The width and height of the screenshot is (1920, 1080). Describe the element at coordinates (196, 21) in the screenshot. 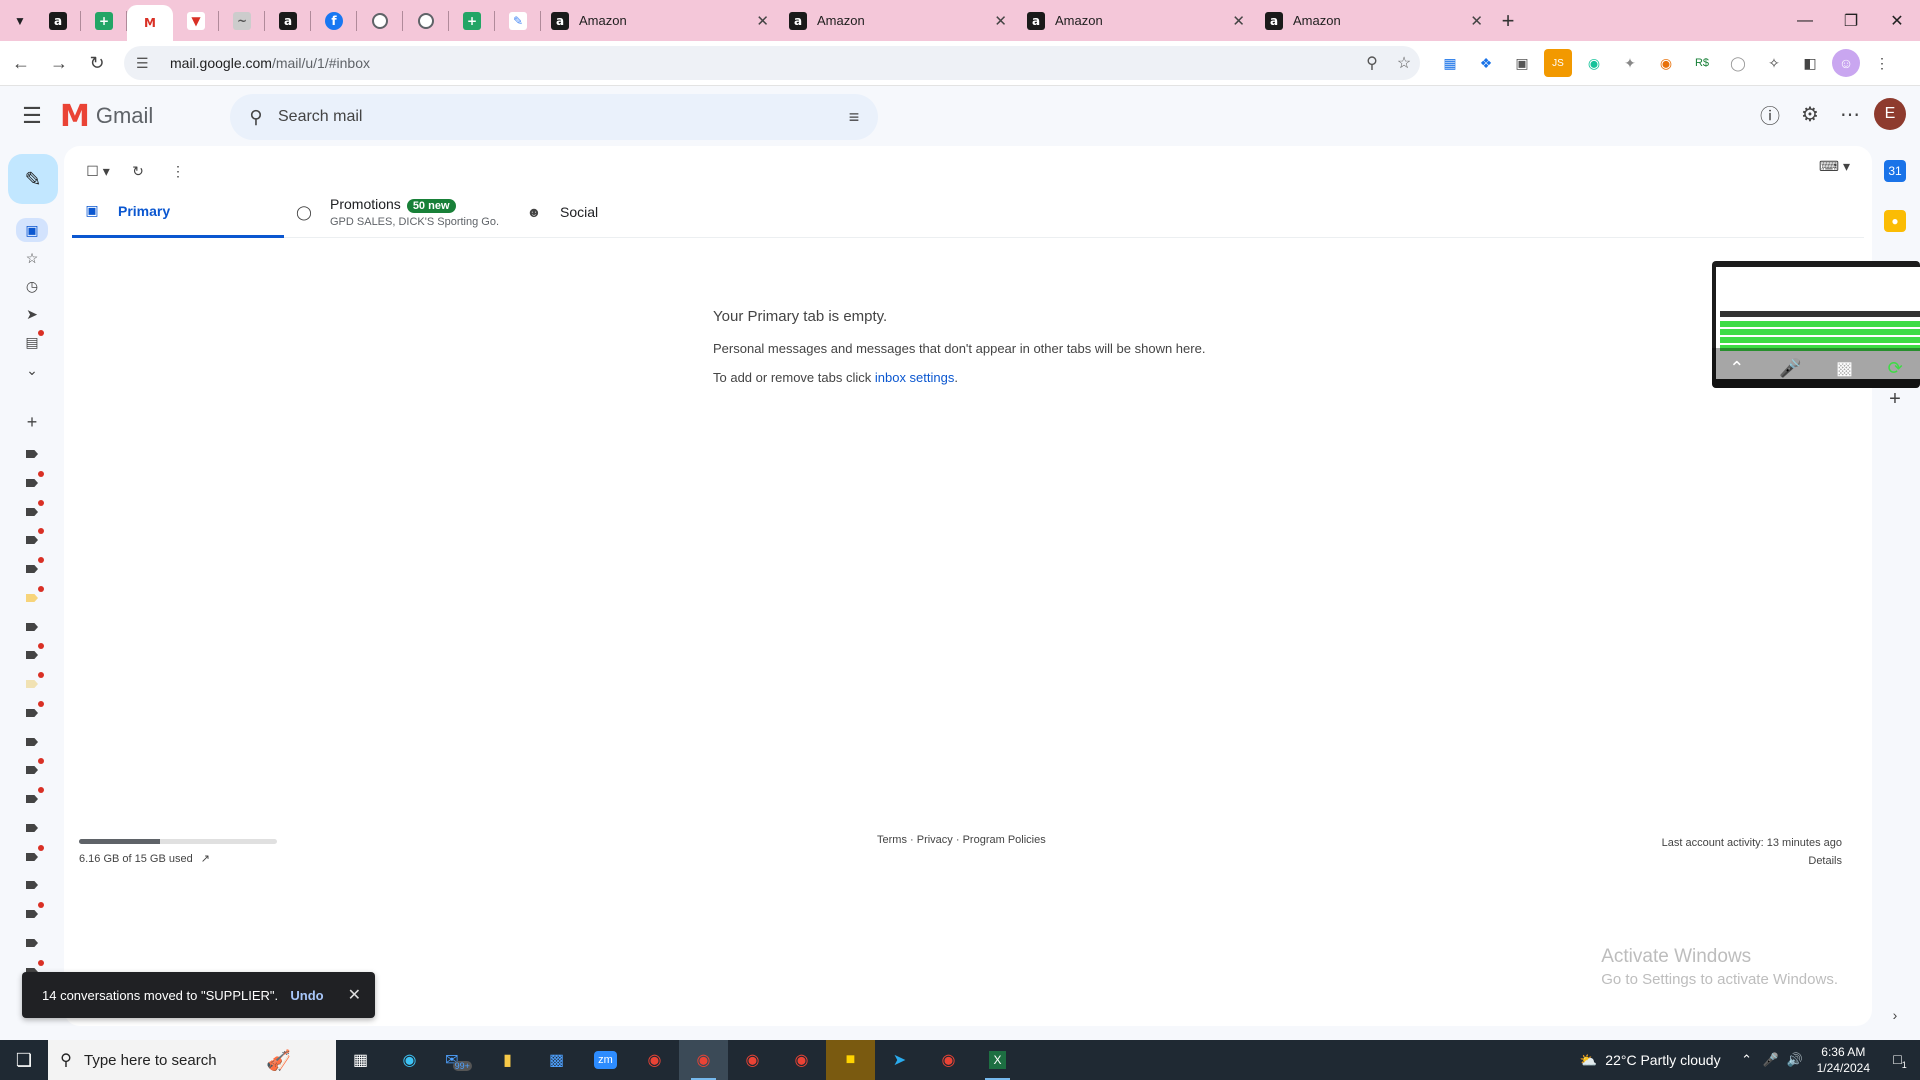

I see `pinned-tab-red: ▼` at that location.